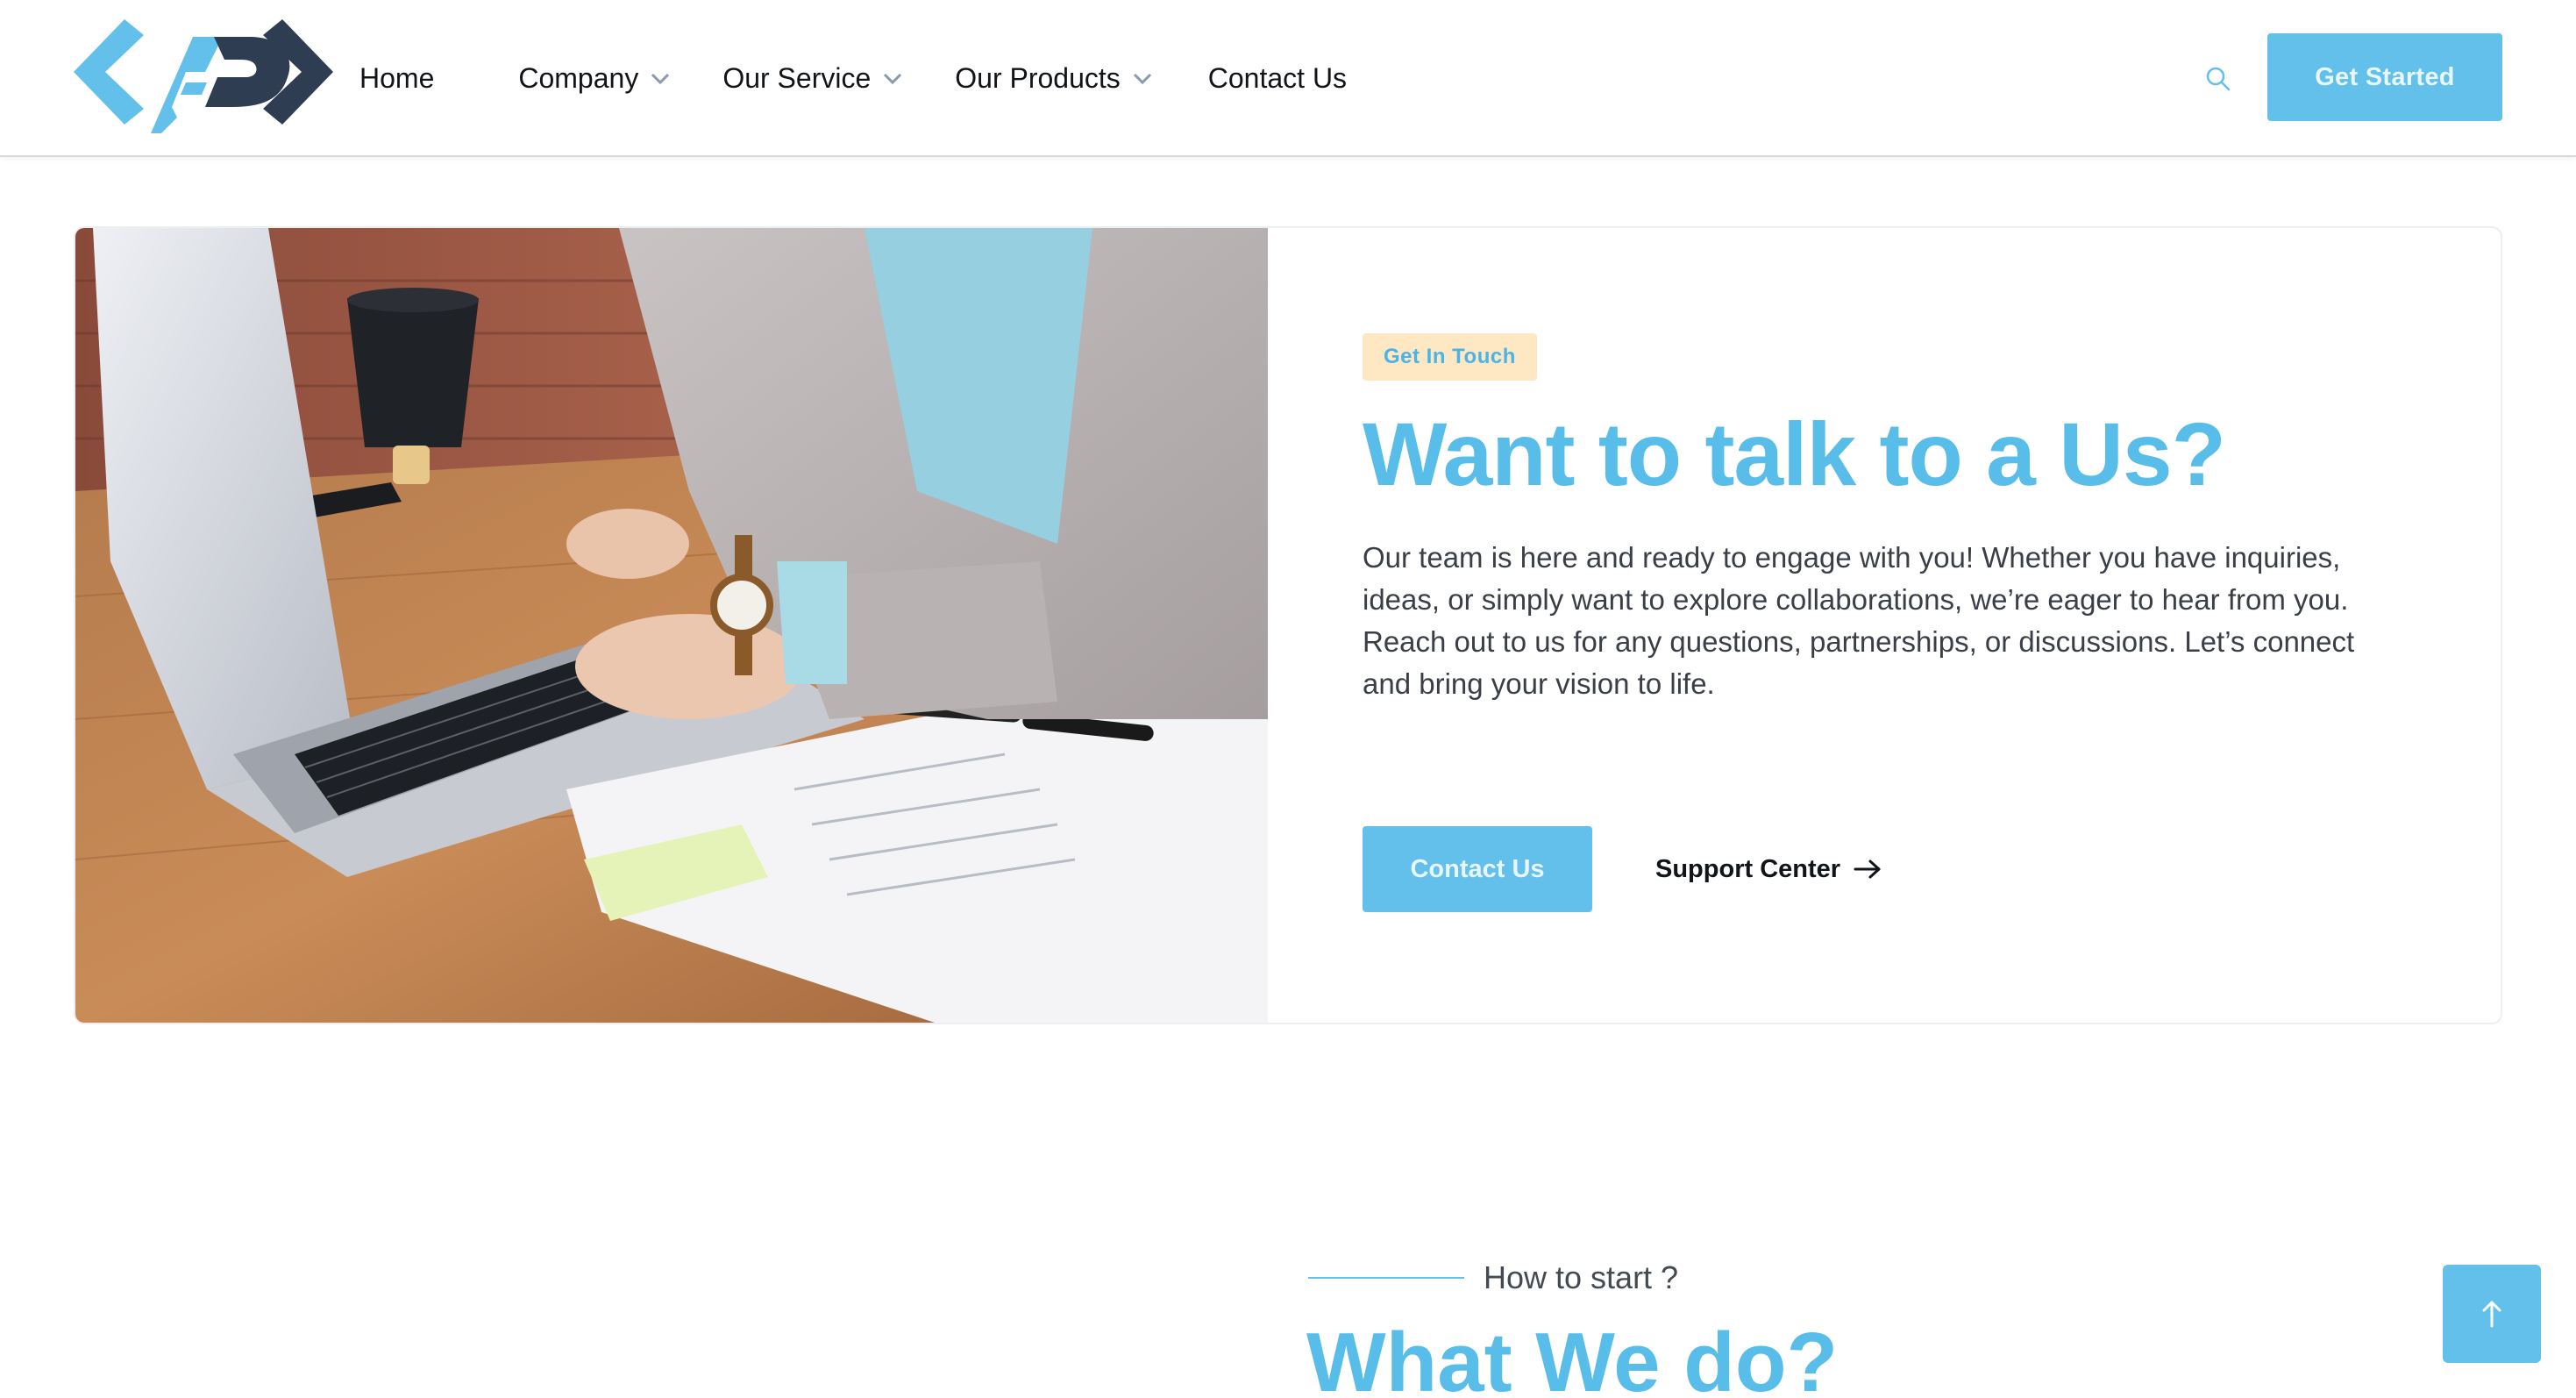  I want to click on nav-contact-us-label: Contact Us, so click(1277, 78).